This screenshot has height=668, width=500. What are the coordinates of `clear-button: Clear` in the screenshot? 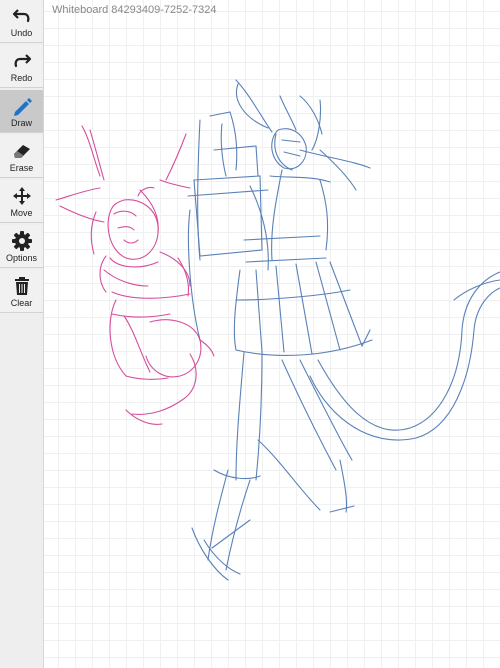 It's located at (21, 291).